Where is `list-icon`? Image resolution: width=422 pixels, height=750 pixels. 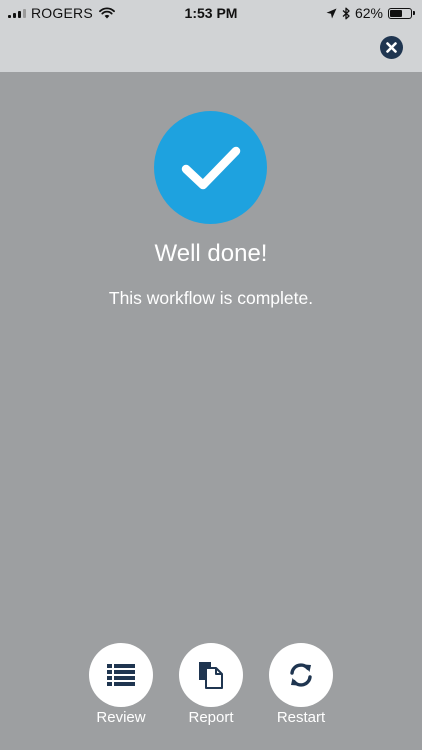
list-icon is located at coordinates (121, 675).